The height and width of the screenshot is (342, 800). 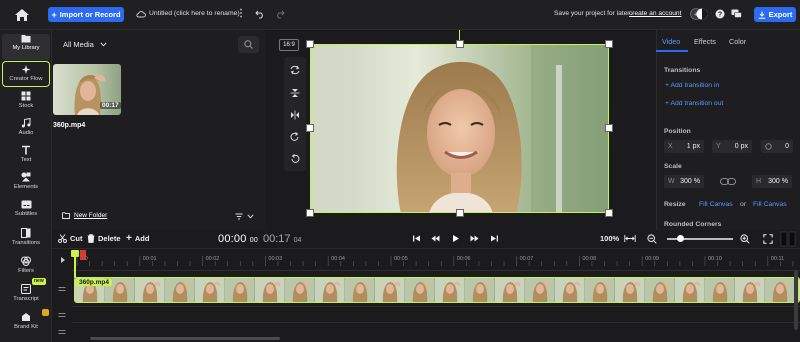 What do you see at coordinates (745, 239) in the screenshot?
I see `zoom-in-icon` at bounding box center [745, 239].